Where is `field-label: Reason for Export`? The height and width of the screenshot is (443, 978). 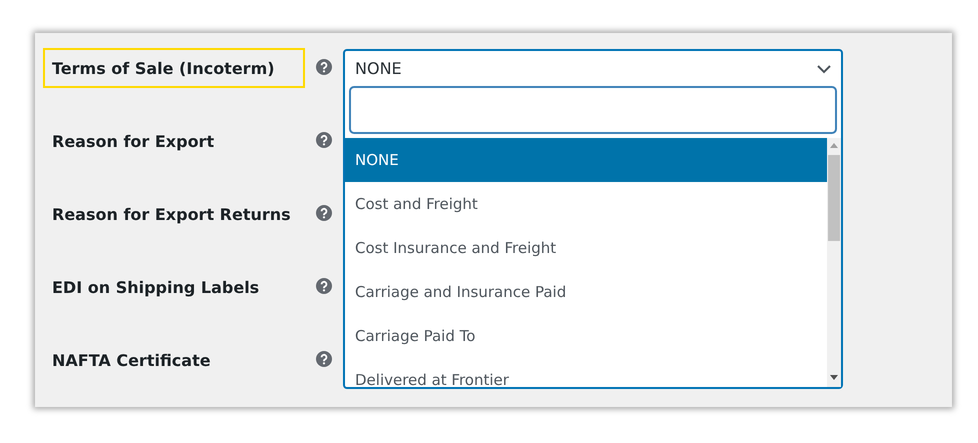 field-label: Reason for Export is located at coordinates (133, 141).